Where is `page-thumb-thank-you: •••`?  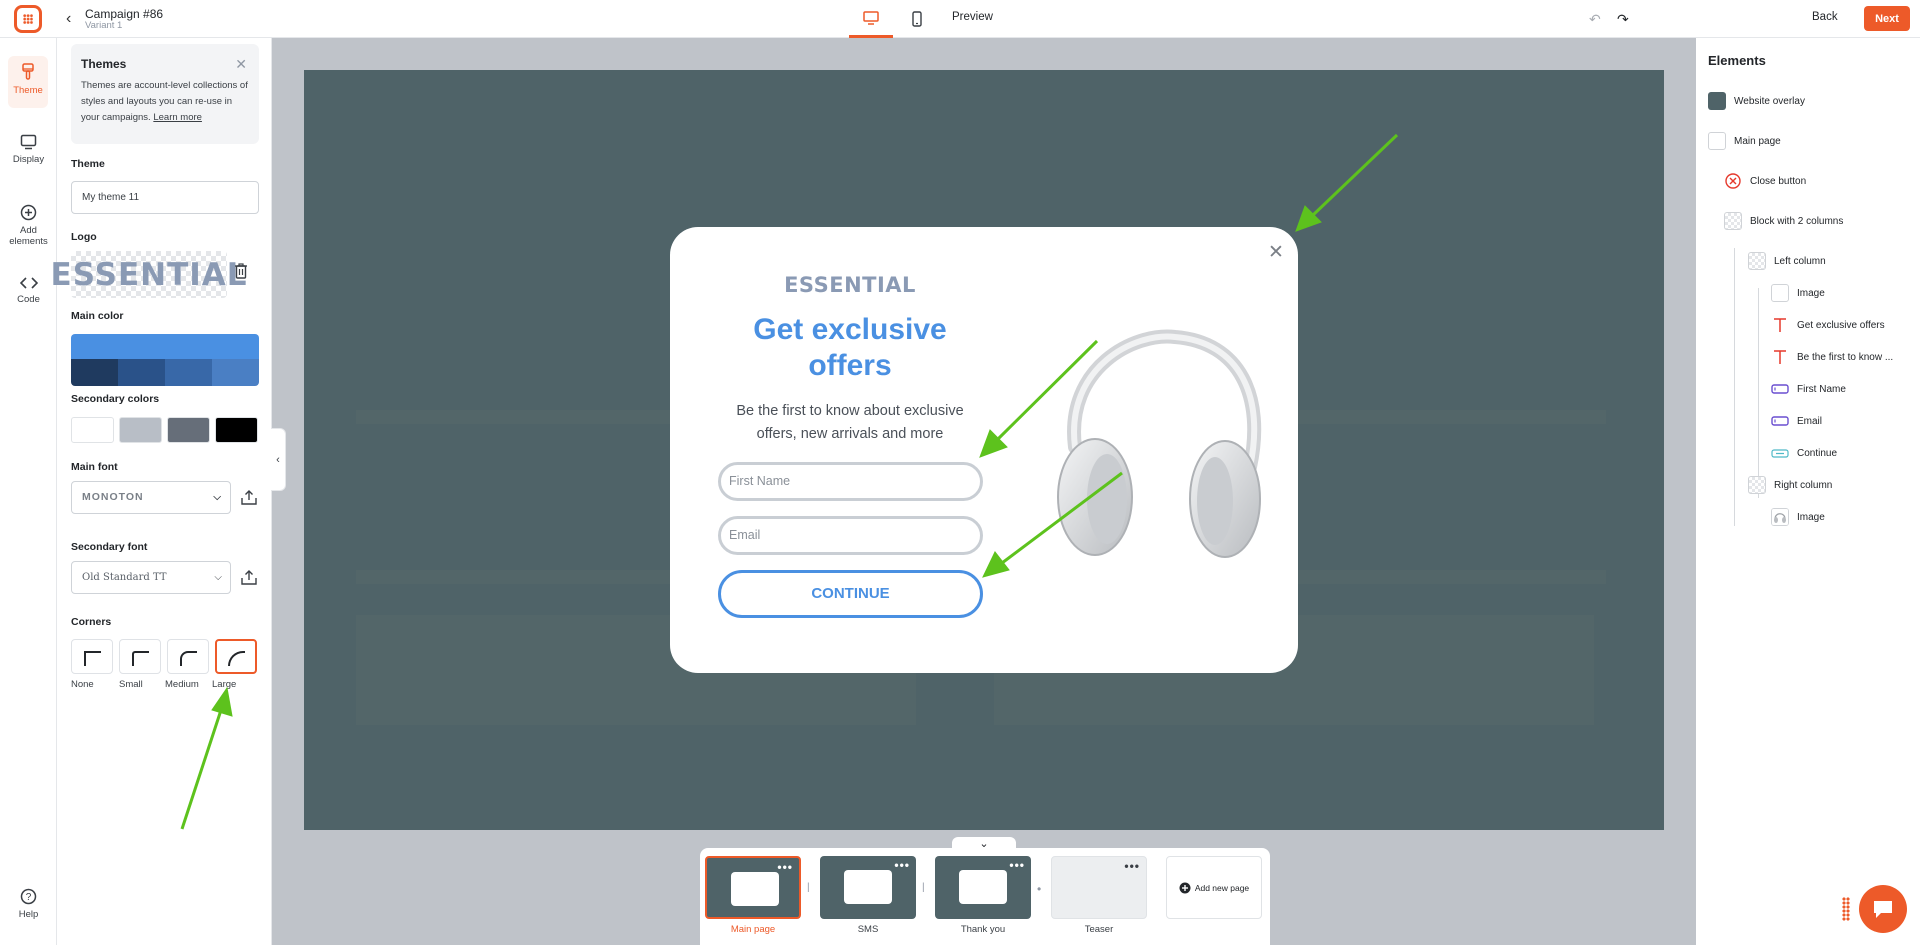
page-thumb-thank-you: ••• is located at coordinates (983, 887).